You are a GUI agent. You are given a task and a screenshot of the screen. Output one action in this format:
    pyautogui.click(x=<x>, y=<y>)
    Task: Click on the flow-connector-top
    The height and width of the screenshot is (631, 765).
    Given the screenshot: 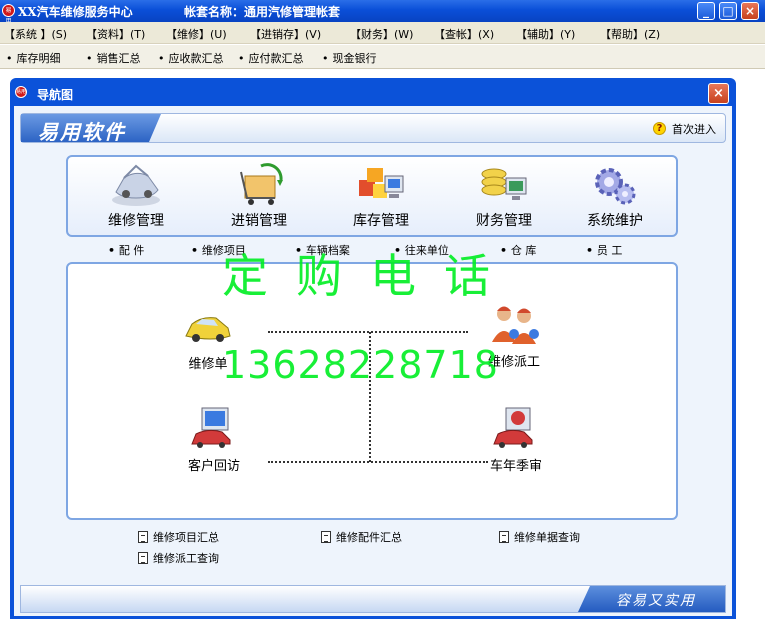 What is the action you would take?
    pyautogui.click(x=368, y=332)
    